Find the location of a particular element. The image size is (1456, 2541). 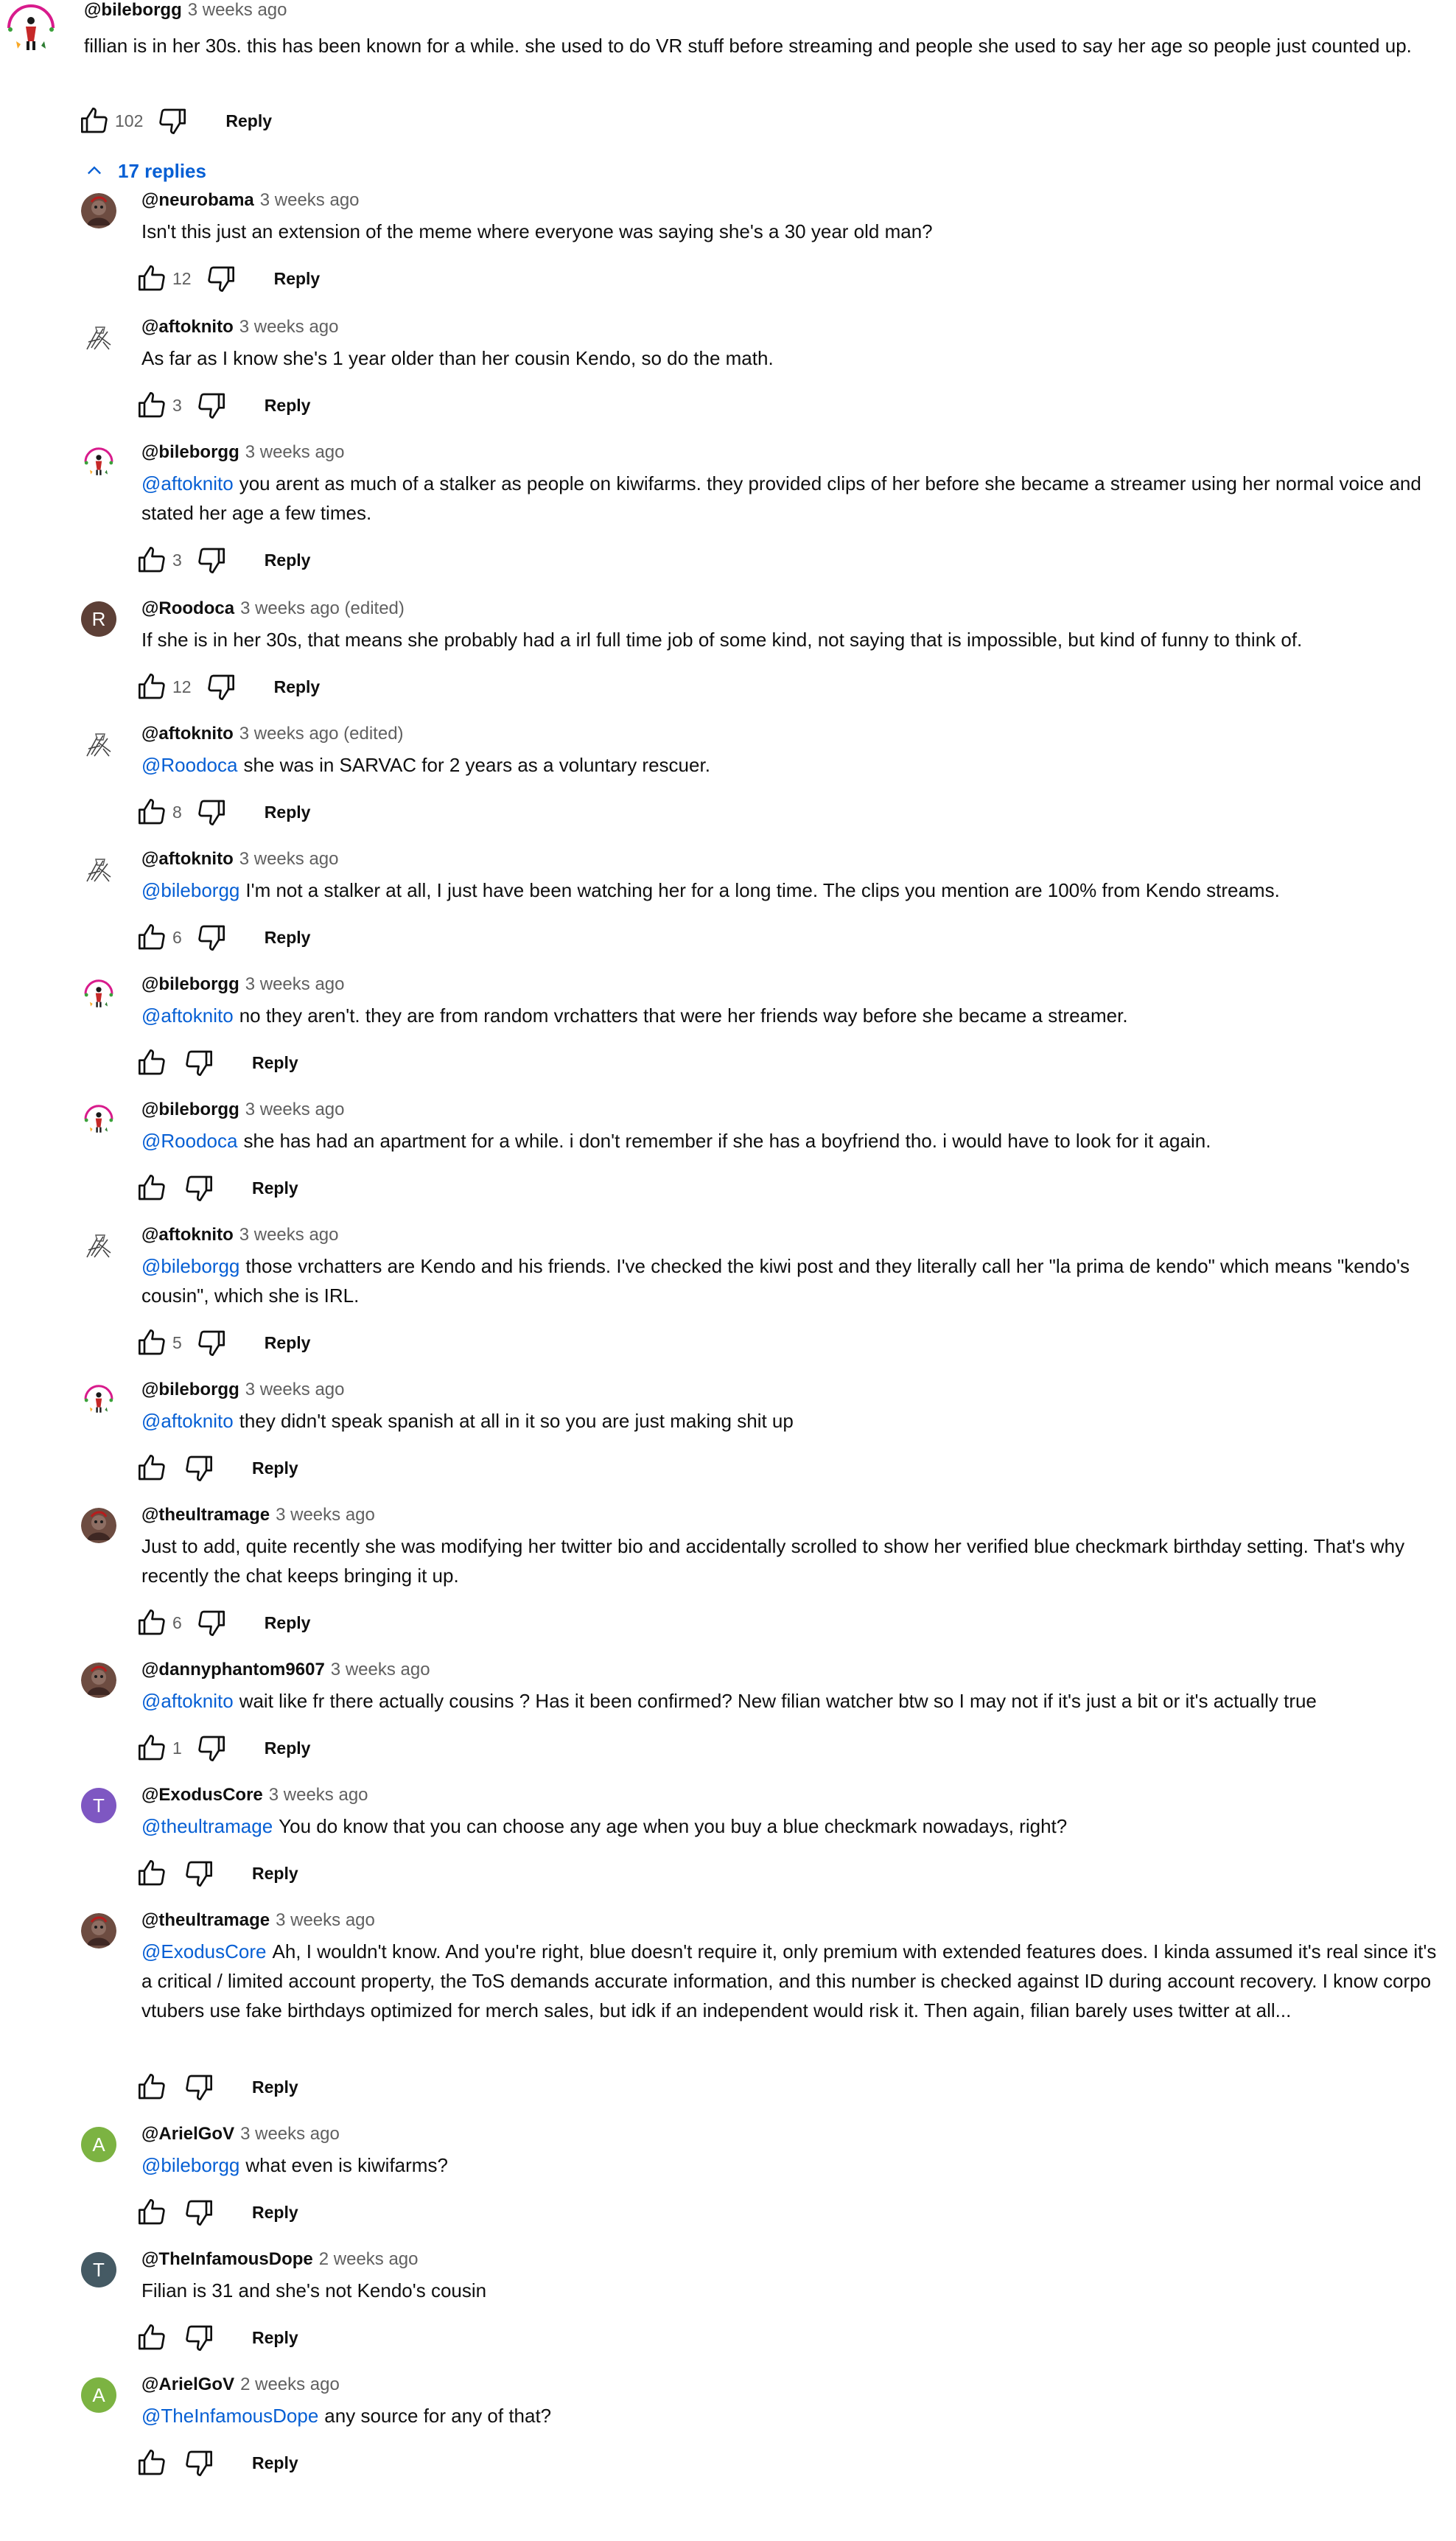

mention-link: @Roodoca is located at coordinates (189, 765).